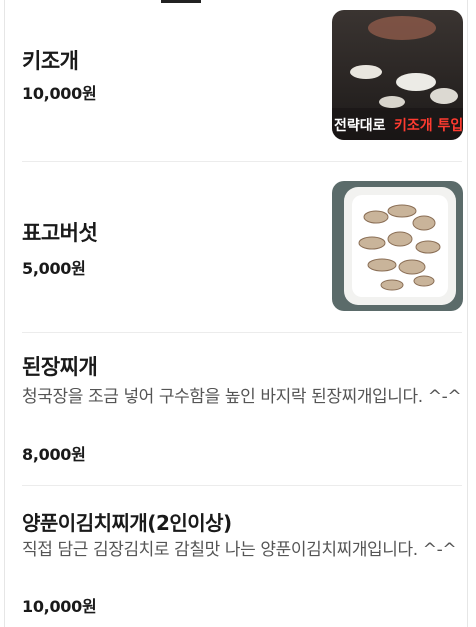  Describe the element at coordinates (54, 454) in the screenshot. I see `menu-item-price: 8,000원` at that location.